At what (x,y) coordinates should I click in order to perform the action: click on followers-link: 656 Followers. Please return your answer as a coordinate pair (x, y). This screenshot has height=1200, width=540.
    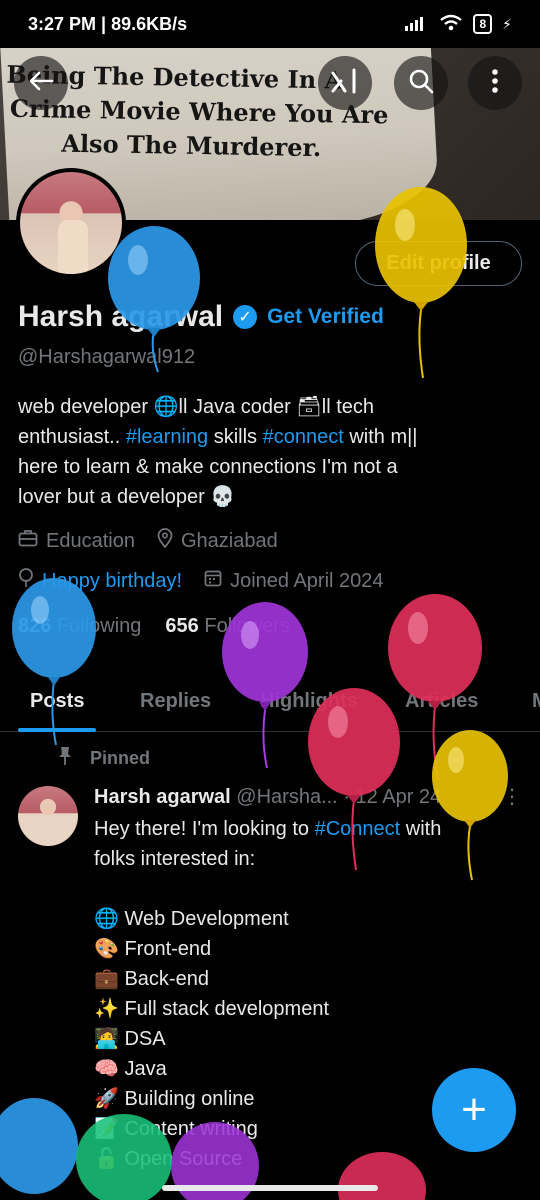
    Looking at the image, I should click on (227, 626).